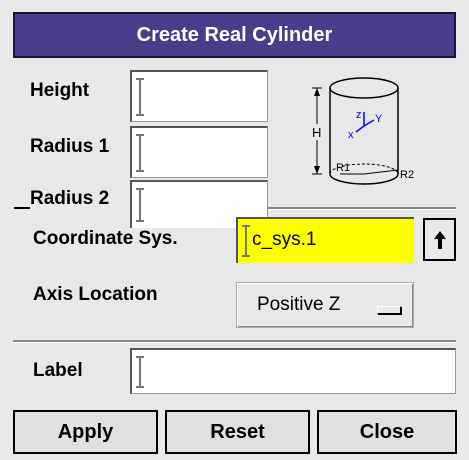 The image size is (469, 460). I want to click on dialog-title: Create Real Cylinder, so click(234, 34).